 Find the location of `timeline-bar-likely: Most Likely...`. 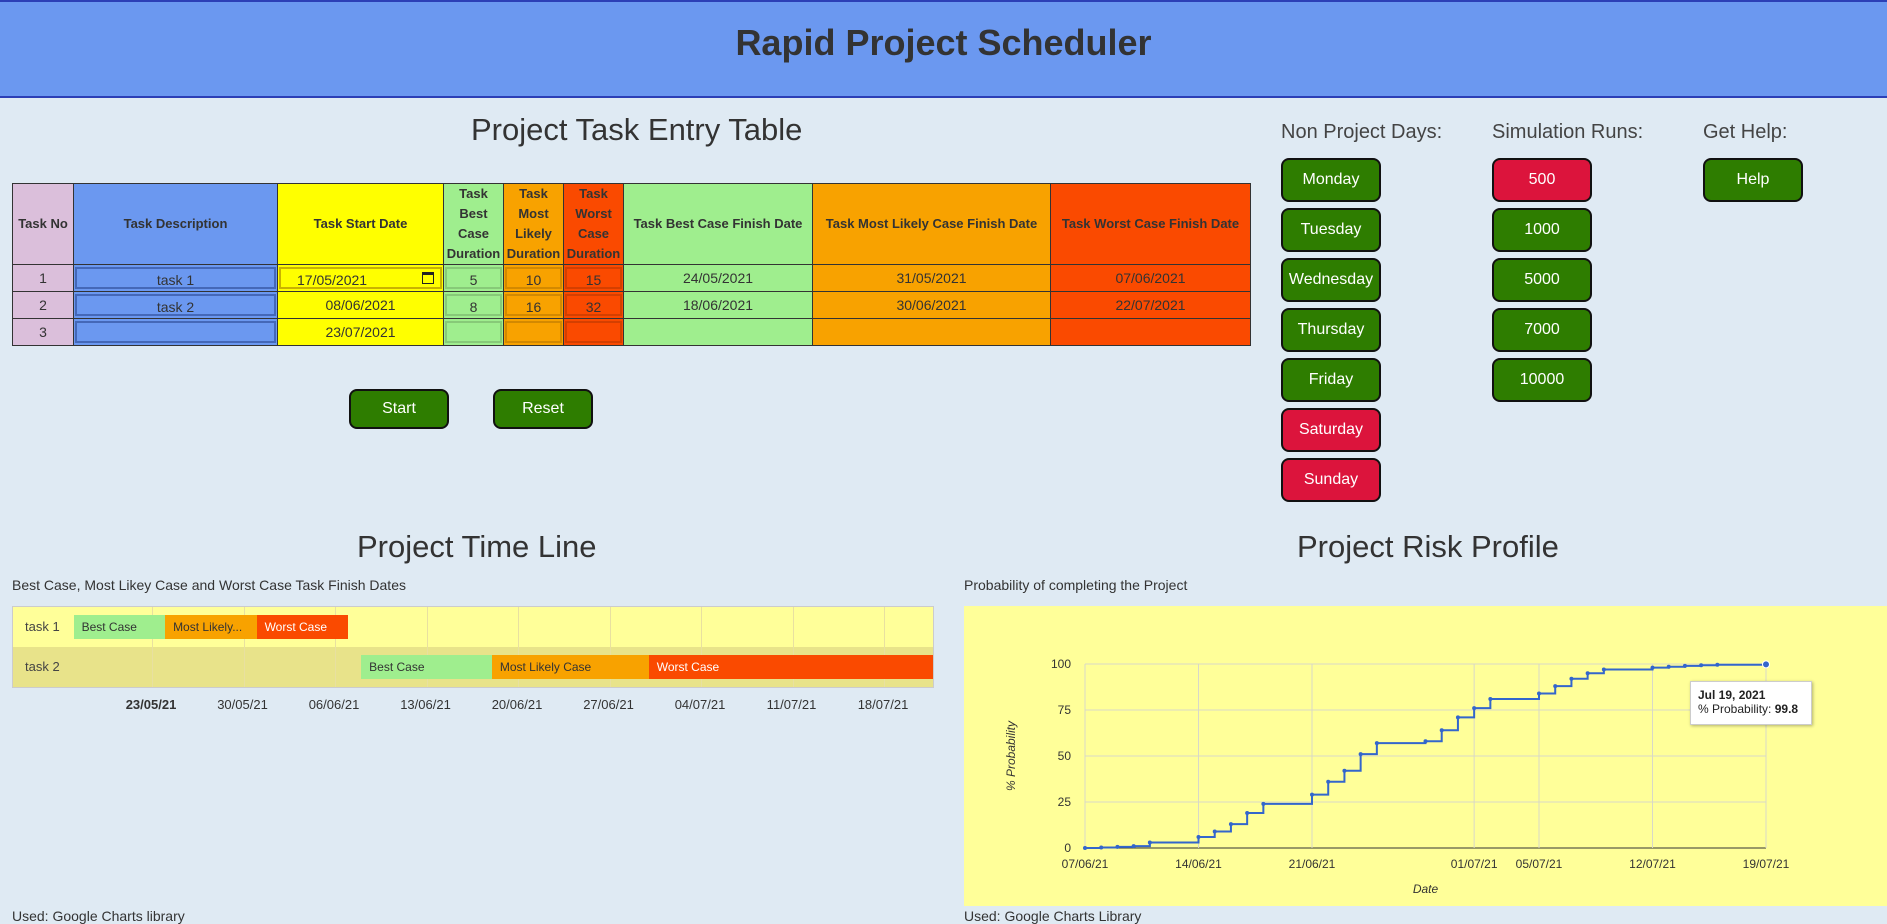

timeline-bar-likely: Most Likely... is located at coordinates (211, 627).